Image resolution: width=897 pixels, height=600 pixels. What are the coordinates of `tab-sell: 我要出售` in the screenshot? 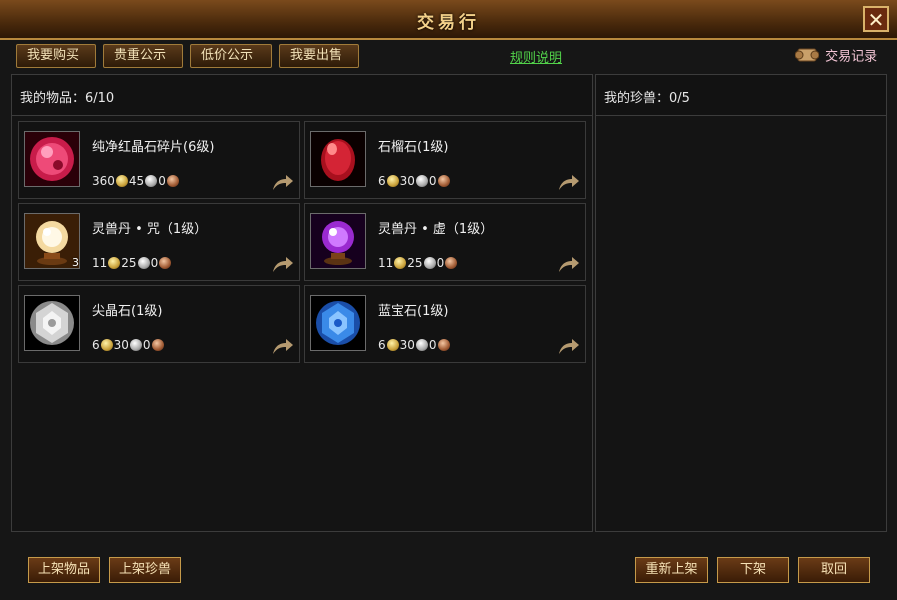 It's located at (319, 56).